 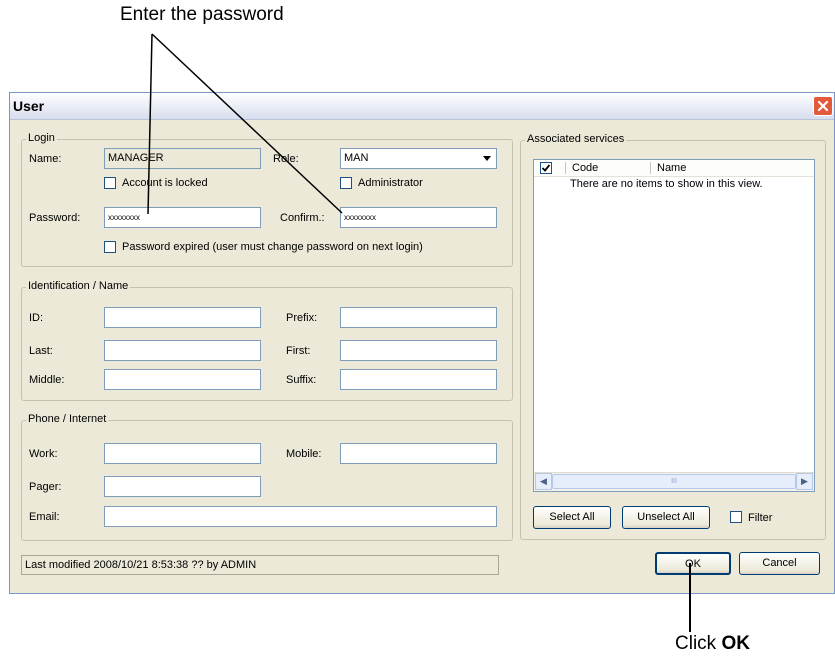 I want to click on pointer-line-confirm, so click(x=247, y=123).